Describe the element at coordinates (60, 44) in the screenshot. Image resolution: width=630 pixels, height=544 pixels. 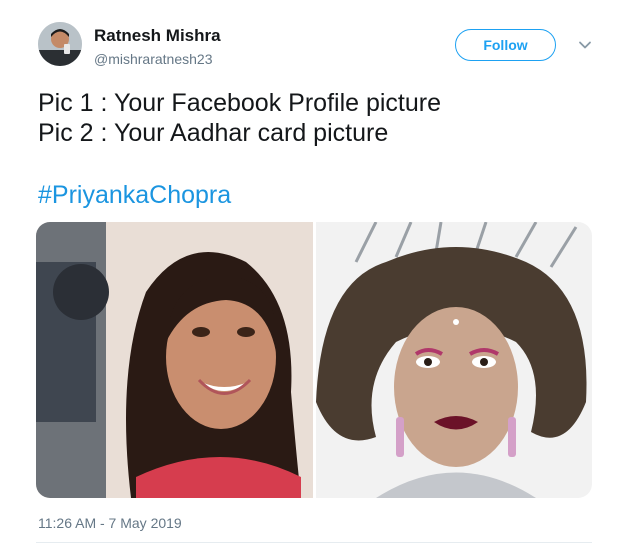
I see `avatar` at that location.